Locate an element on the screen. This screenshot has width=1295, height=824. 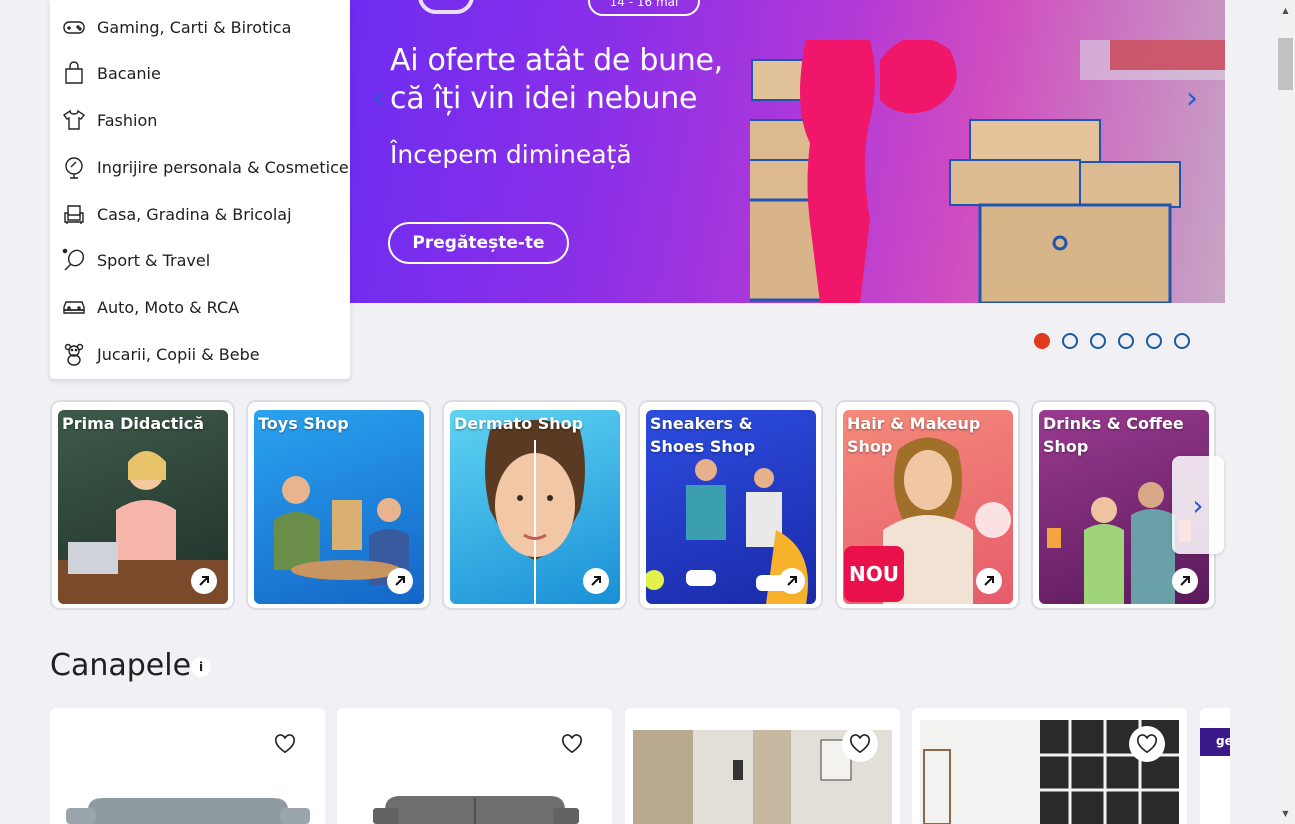
product-carousel: ge is located at coordinates (640, 766).